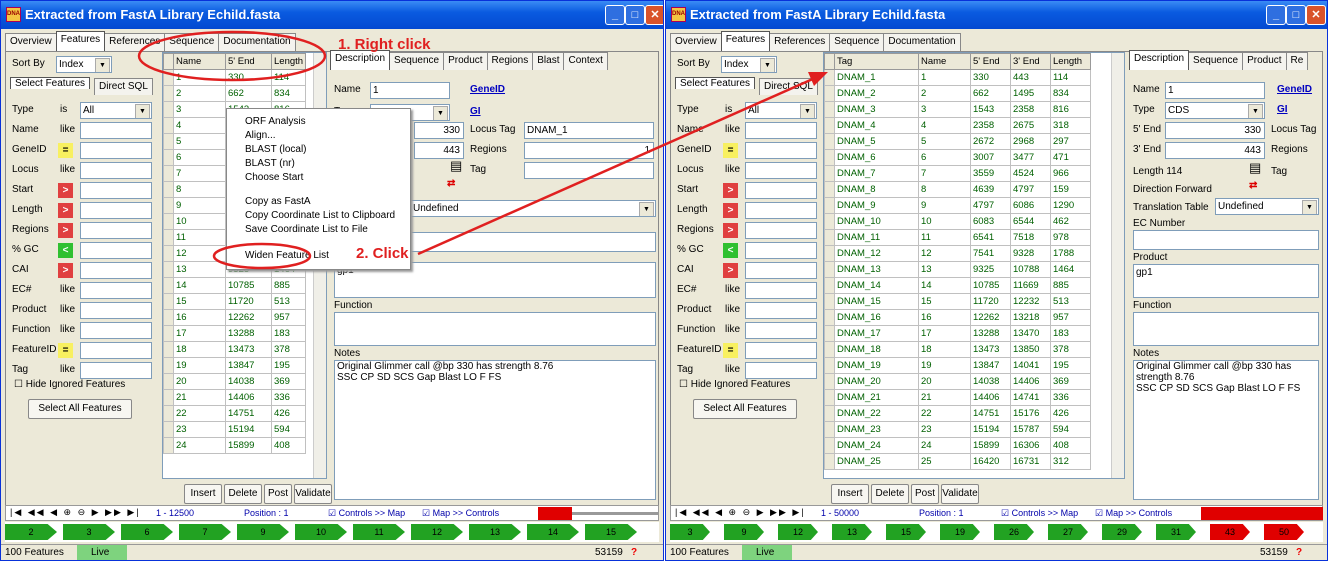 The image size is (1328, 561). Describe the element at coordinates (616, 166) in the screenshot. I see `annotation-arrow-line` at that location.